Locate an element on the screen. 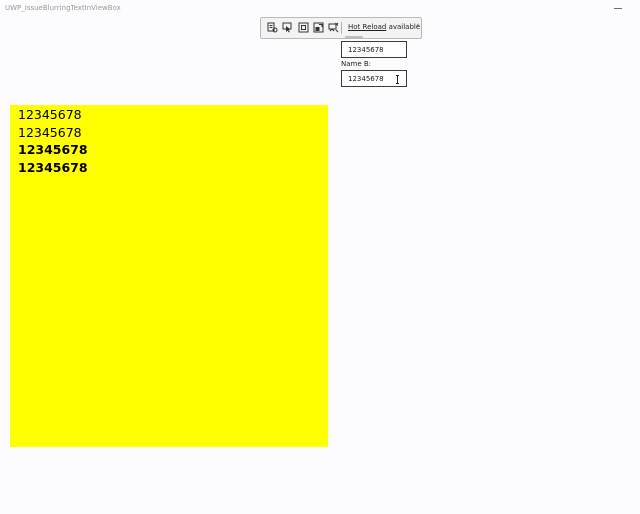 This screenshot has width=640, height=514. display-layout-adorners-icon is located at coordinates (303, 27).